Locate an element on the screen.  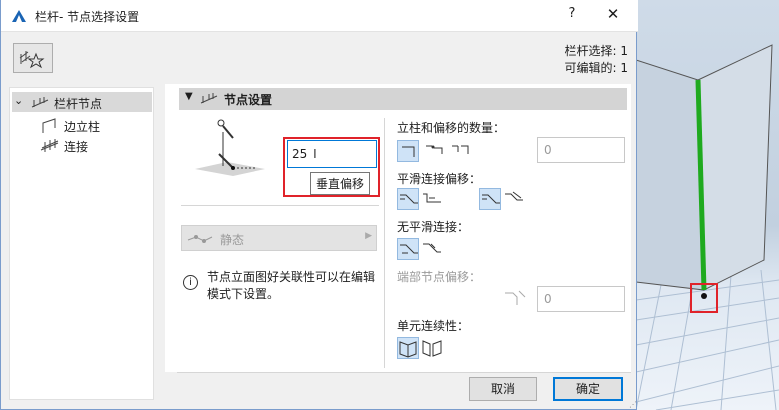
no-smooth-label: 无平滑连接： is located at coordinates (433, 227).